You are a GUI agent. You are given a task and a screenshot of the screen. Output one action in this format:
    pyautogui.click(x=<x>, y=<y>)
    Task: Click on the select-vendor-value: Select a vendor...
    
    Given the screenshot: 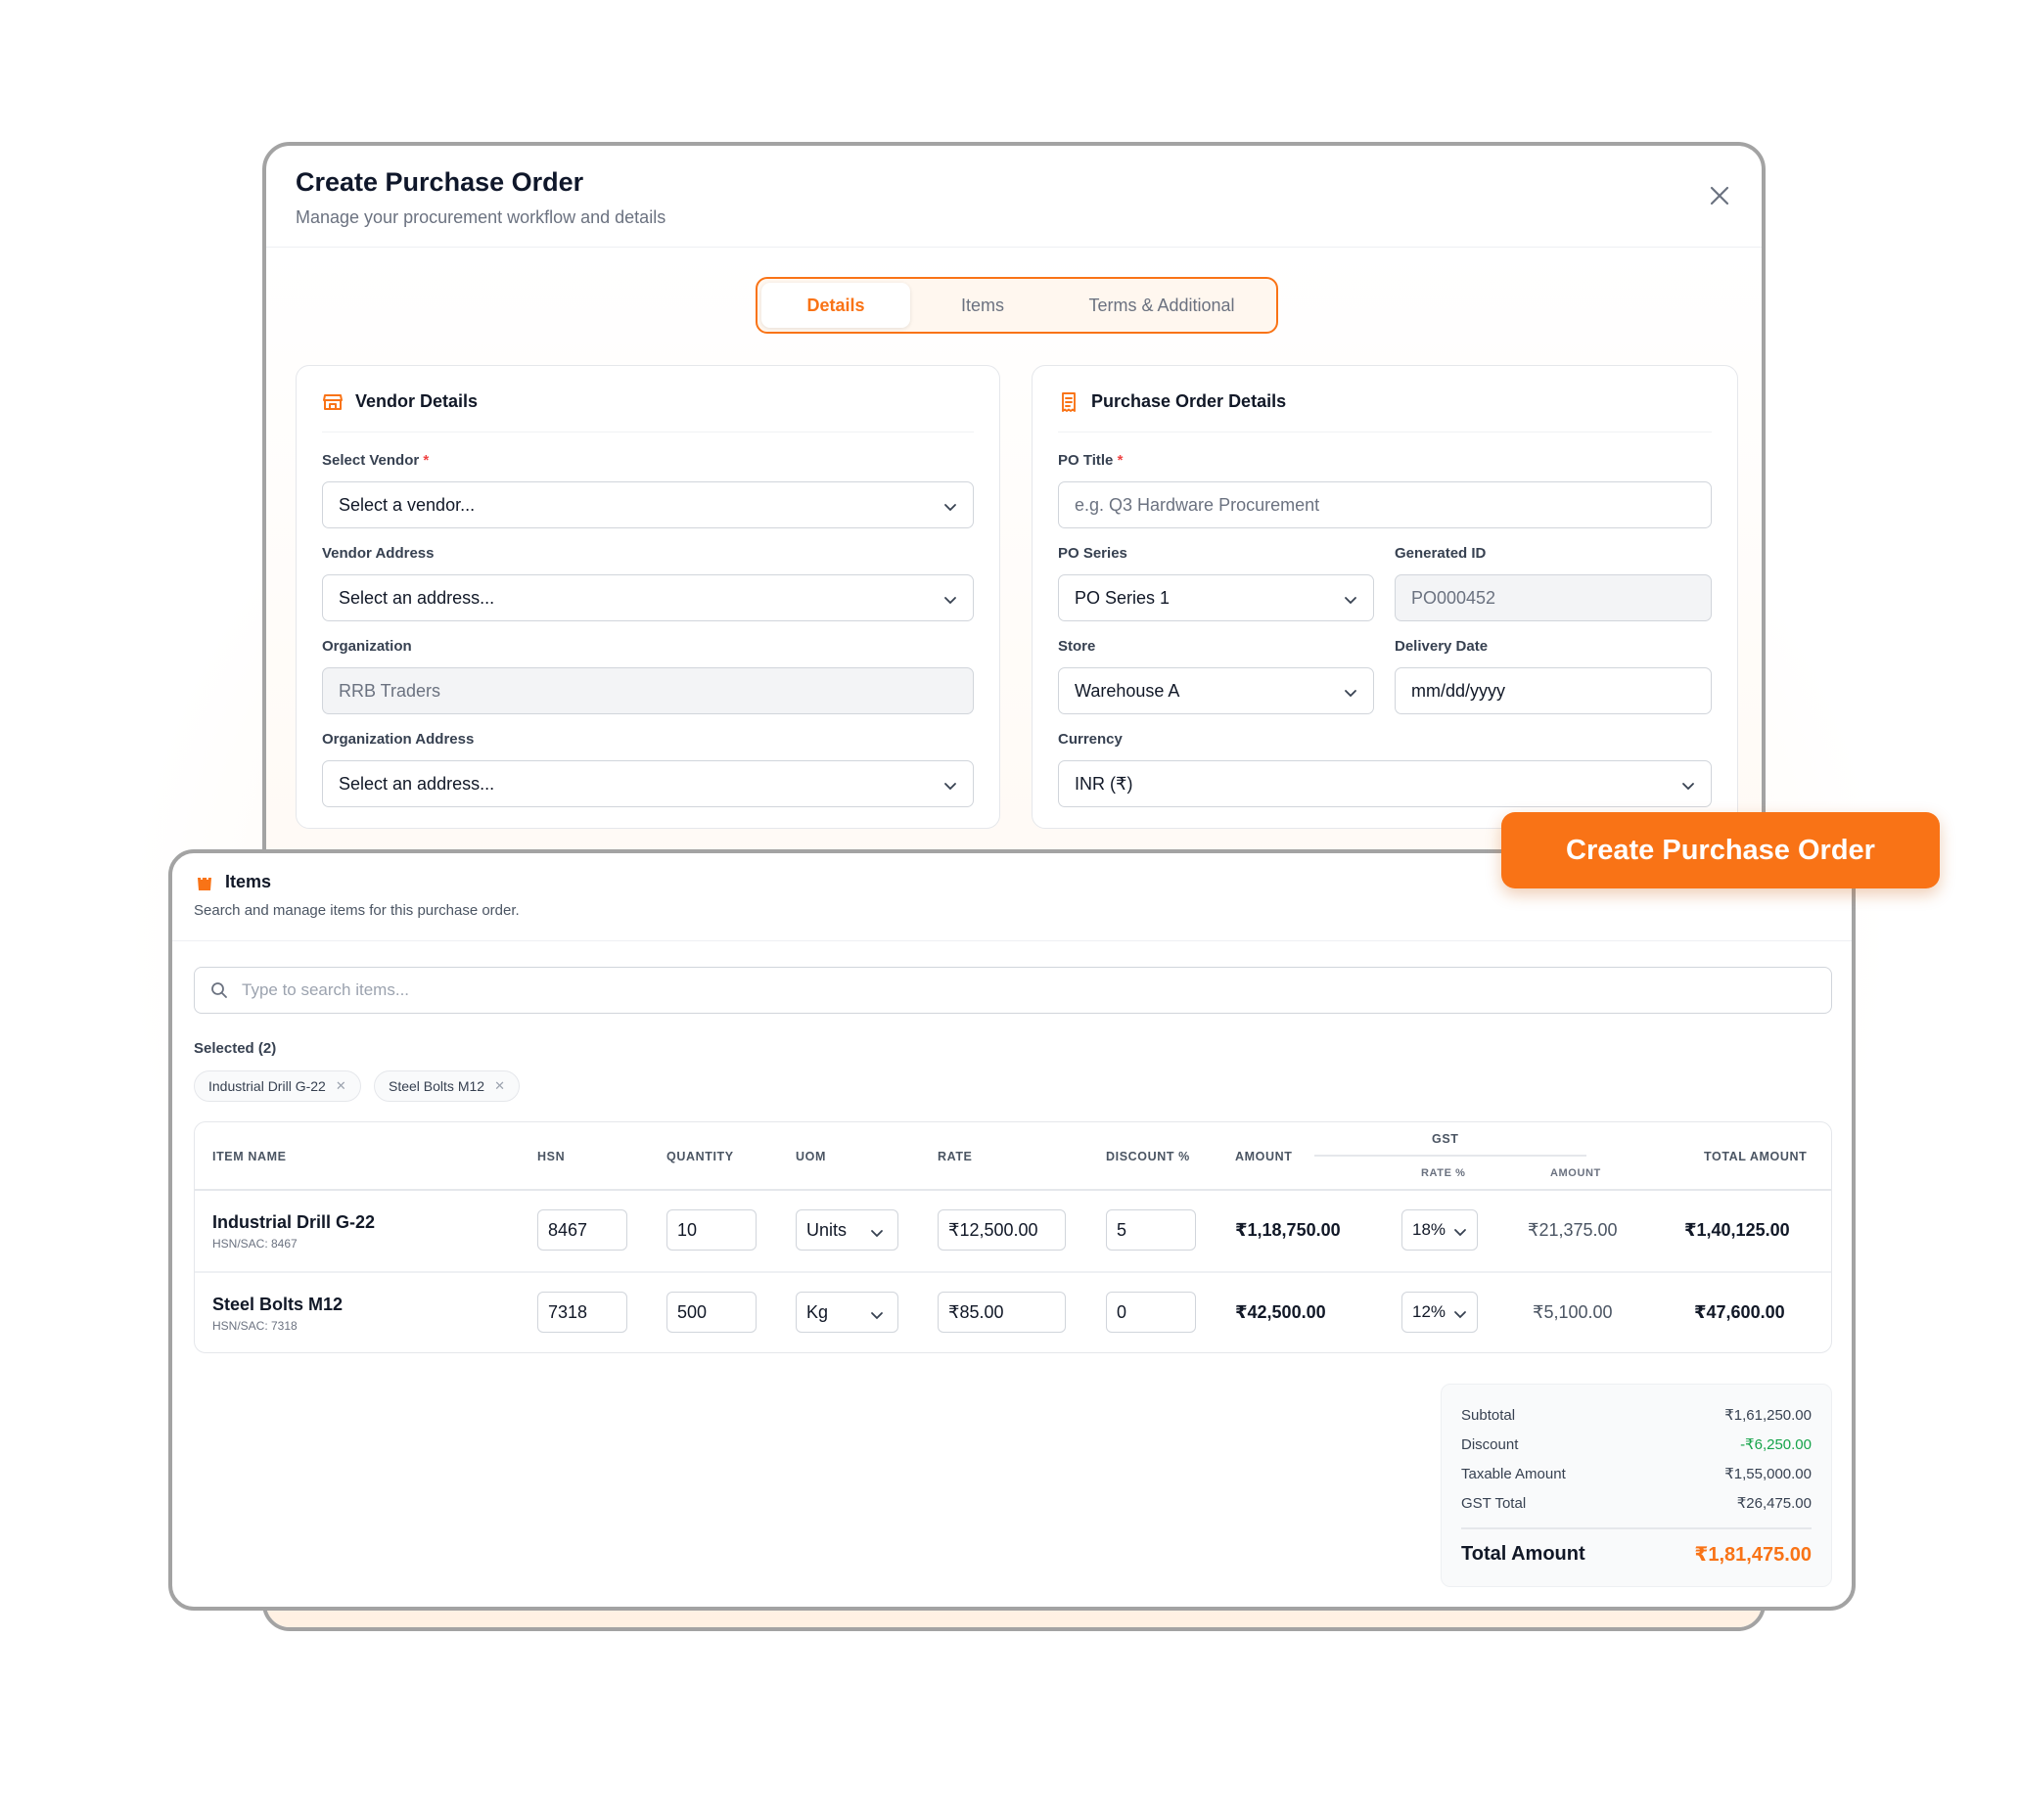 What is the action you would take?
    pyautogui.click(x=407, y=504)
    